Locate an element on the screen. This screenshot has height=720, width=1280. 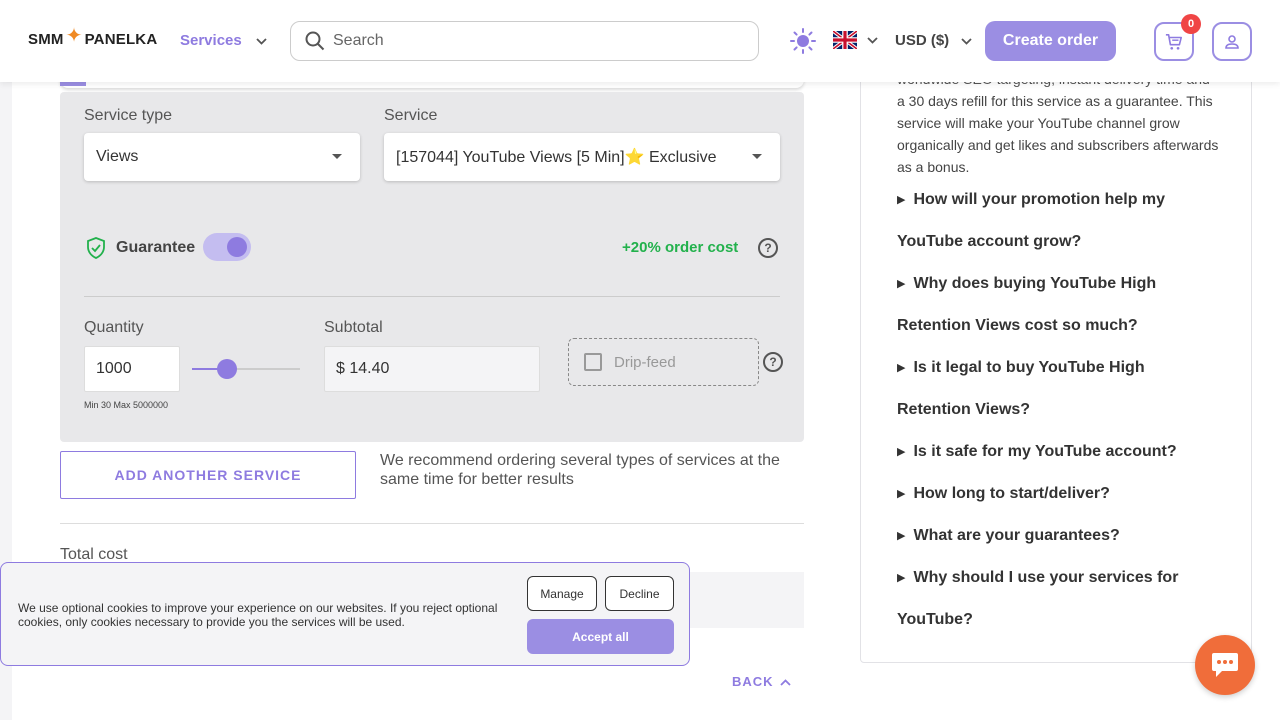
logo-text-right: PANELKA is located at coordinates (121, 39).